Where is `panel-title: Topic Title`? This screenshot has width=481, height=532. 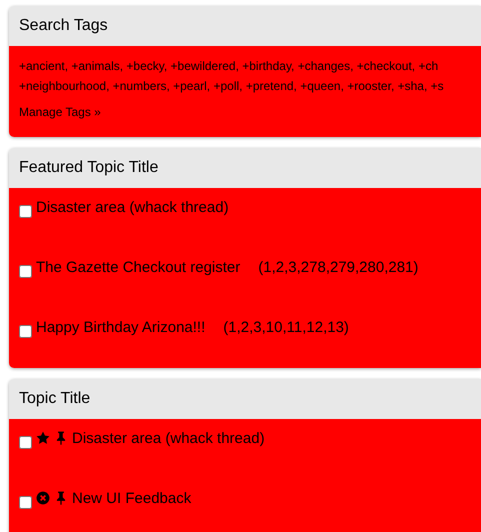 panel-title: Topic Title is located at coordinates (54, 399).